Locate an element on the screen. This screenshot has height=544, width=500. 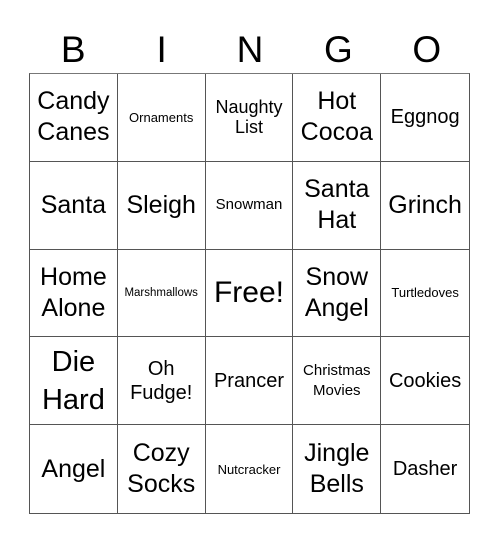
bingo-cell: Snowman is located at coordinates (249, 205).